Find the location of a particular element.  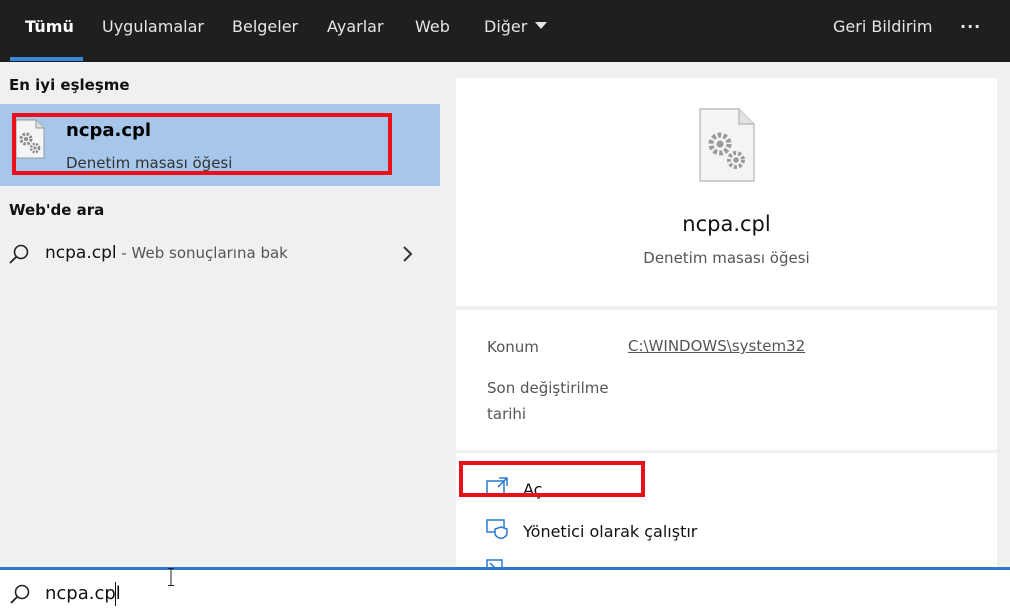

best-match-heading: En iyi eşleşme is located at coordinates (69, 85).